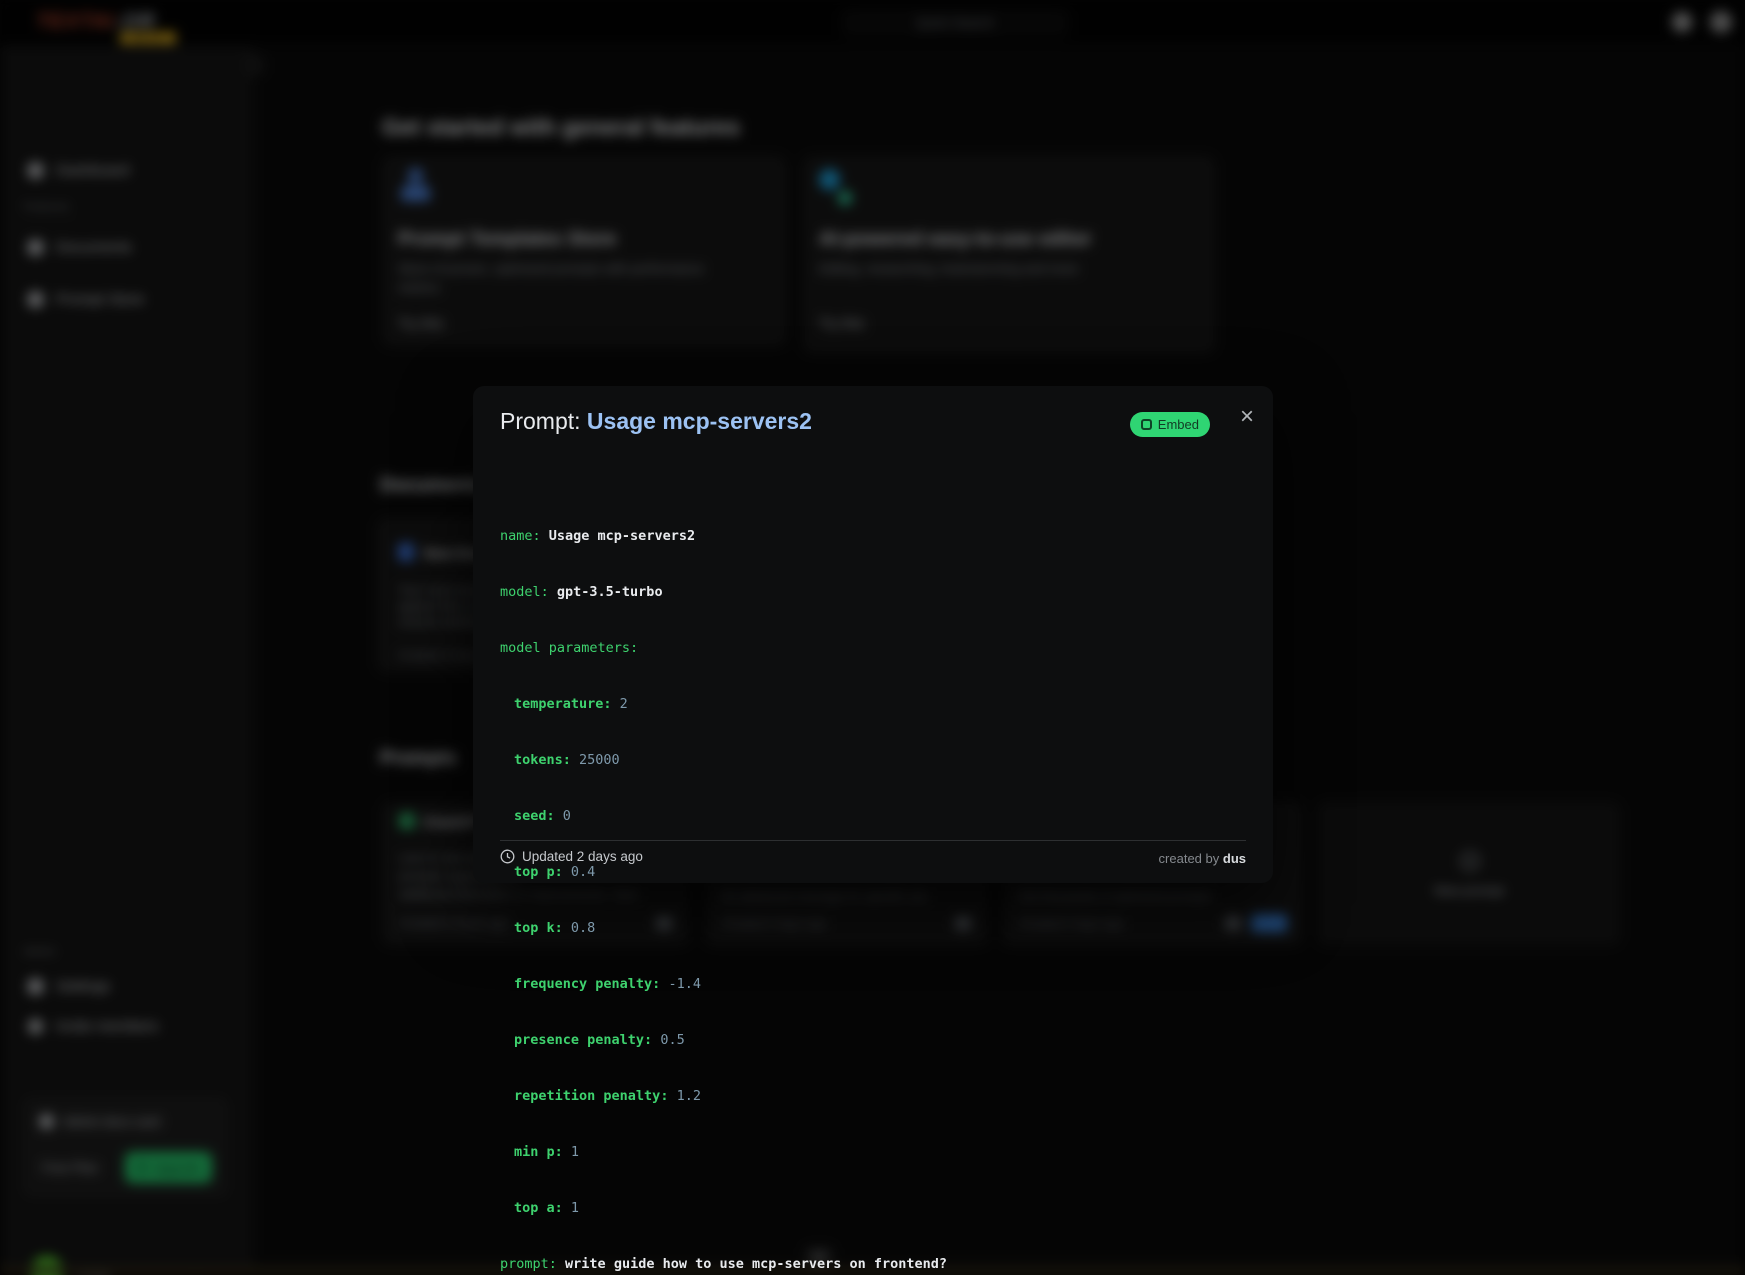 Image resolution: width=1745 pixels, height=1275 pixels. Describe the element at coordinates (542, 928) in the screenshot. I see `yaml-key: top k` at that location.